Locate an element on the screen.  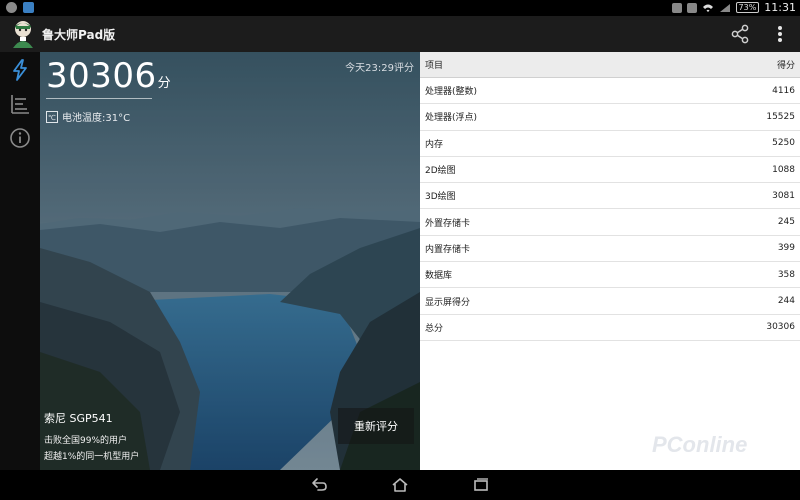
table-row: 3D绘图 3081 is located at coordinates (610, 196).